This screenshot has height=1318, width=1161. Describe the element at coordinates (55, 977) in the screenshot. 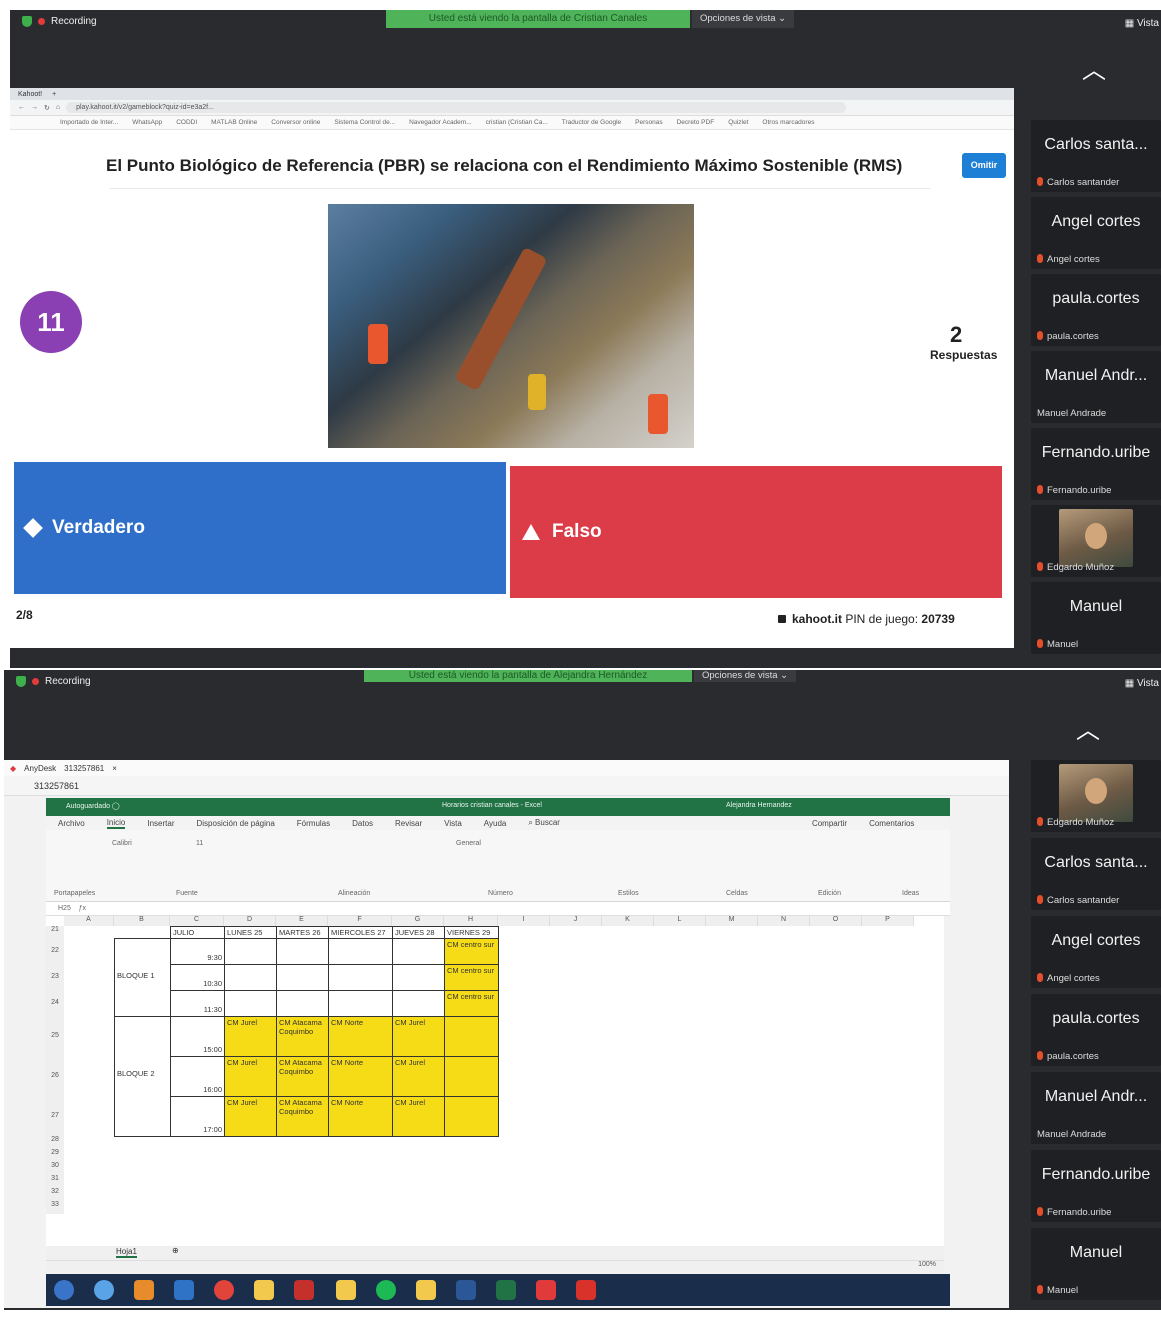

I see `row-header: 23` at that location.